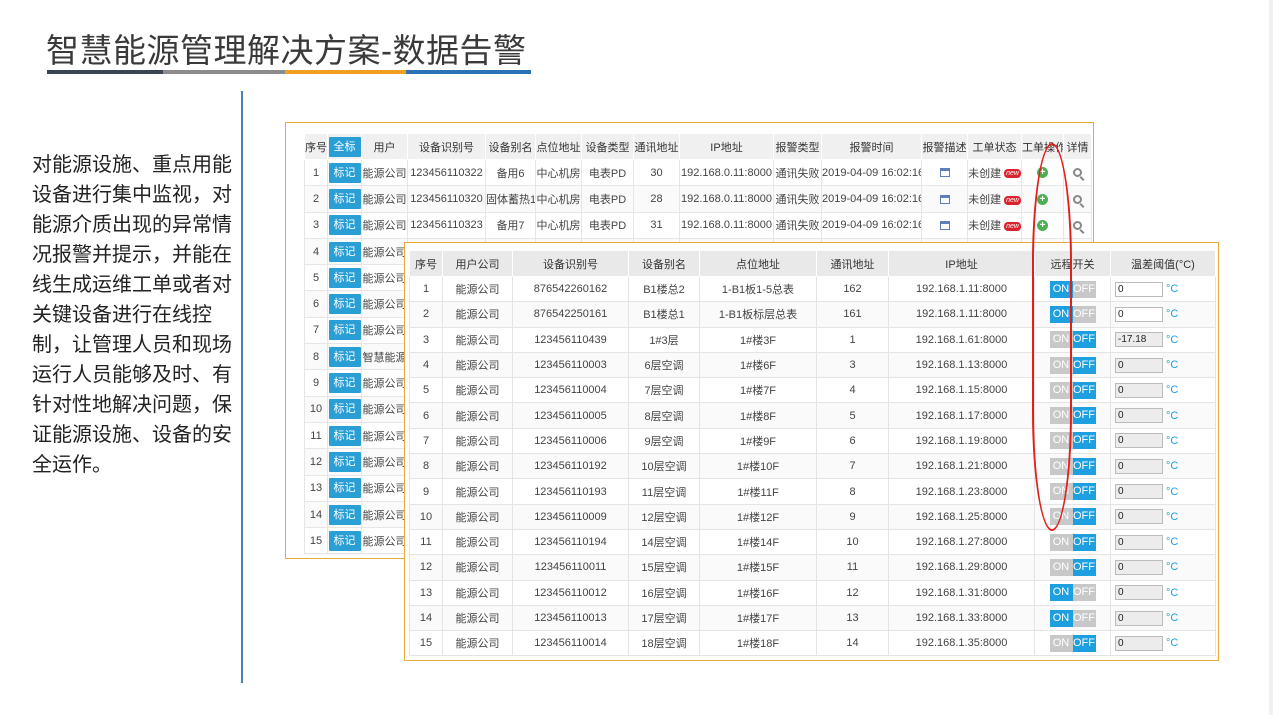 Image resolution: width=1273 pixels, height=715 pixels. What do you see at coordinates (344, 146) in the screenshot?
I see `mark-all-button: 全标` at bounding box center [344, 146].